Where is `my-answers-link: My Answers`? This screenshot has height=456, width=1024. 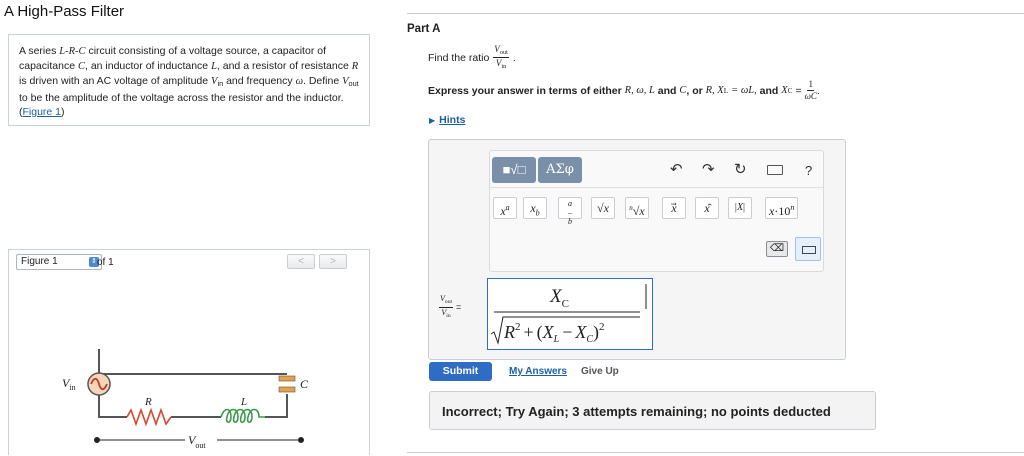 my-answers-link: My Answers is located at coordinates (538, 371).